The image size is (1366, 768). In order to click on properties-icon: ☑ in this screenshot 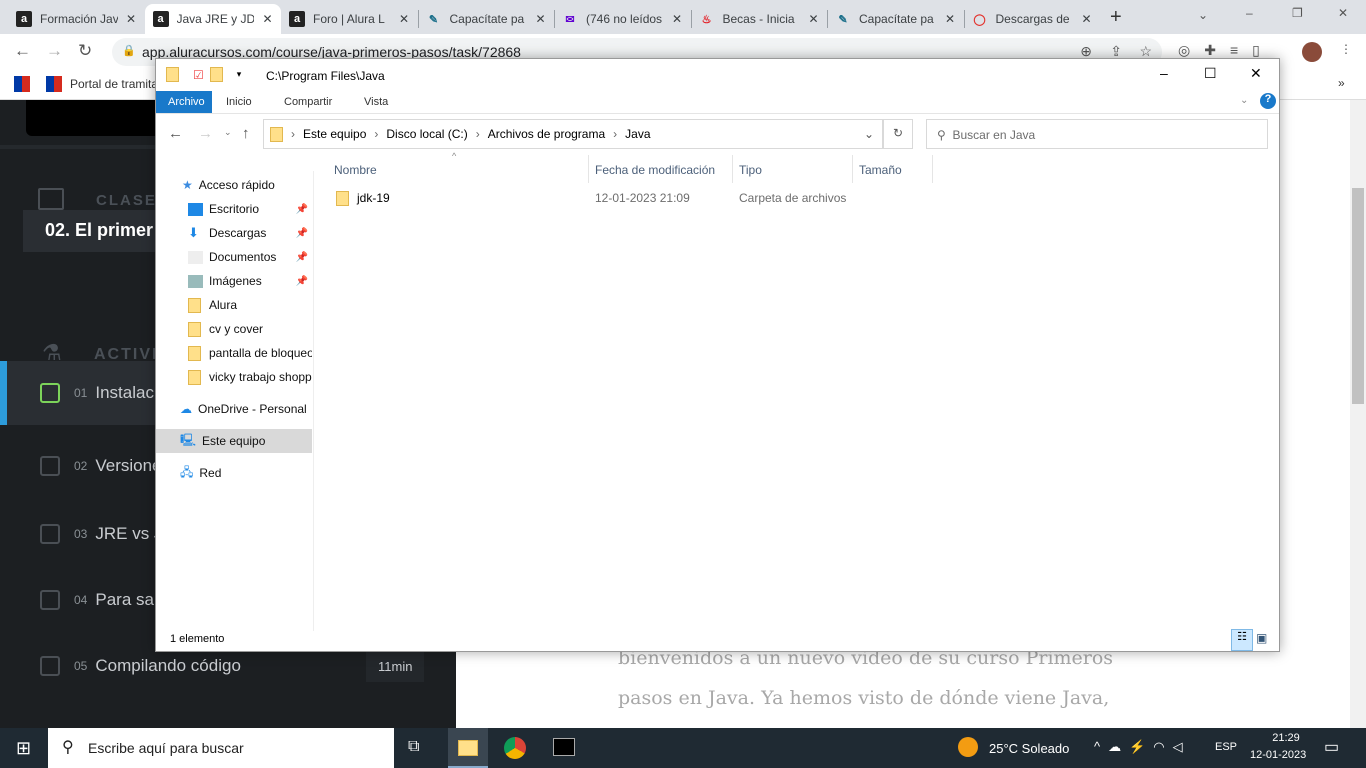, I will do `click(198, 75)`.